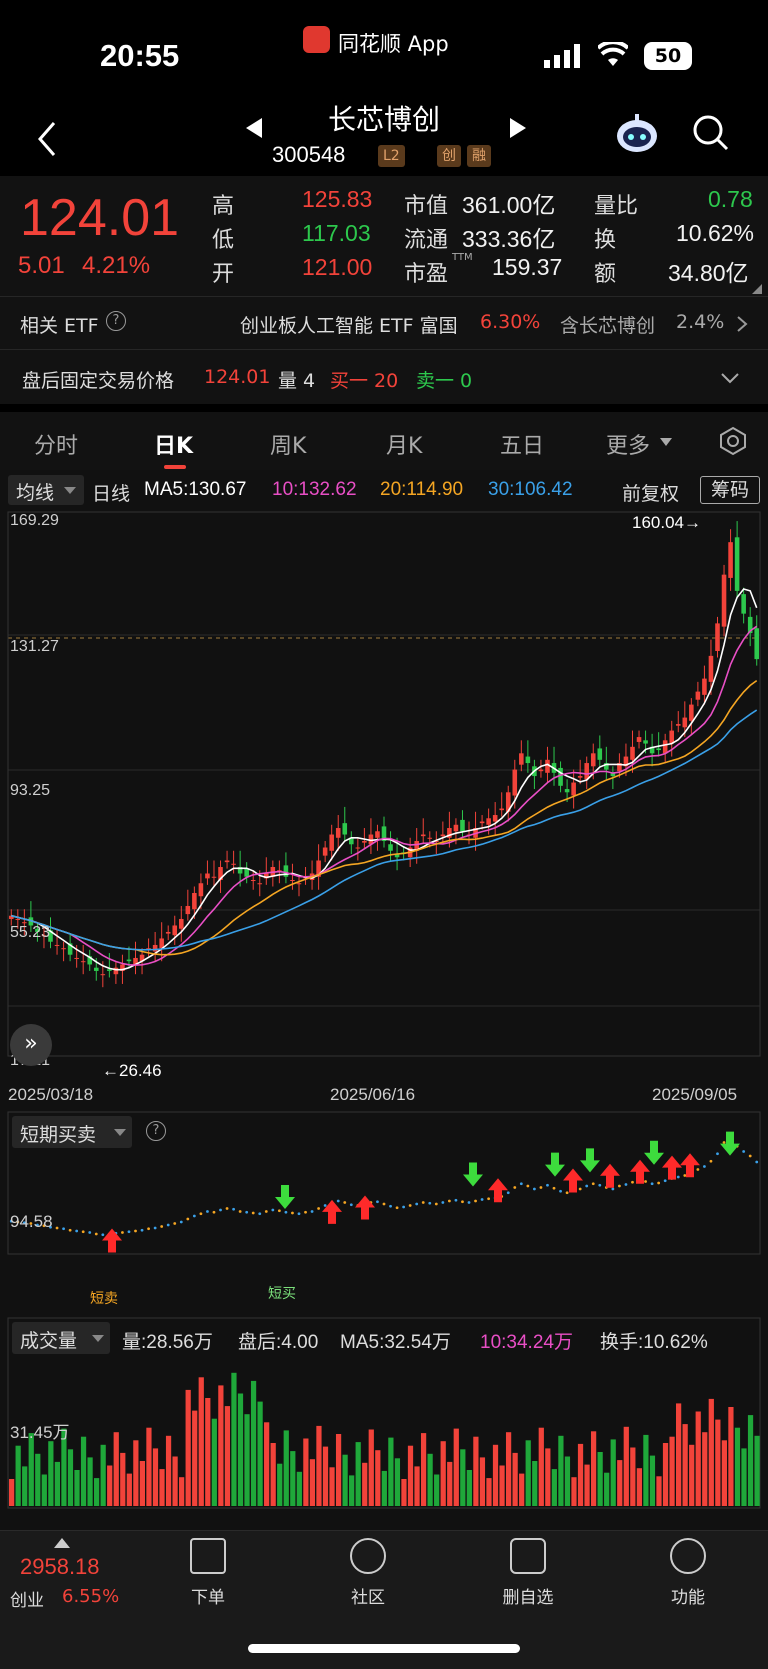 The image size is (768, 1669). Describe the element at coordinates (288, 444) in the screenshot. I see `tab-weekly-k: 周K` at that location.